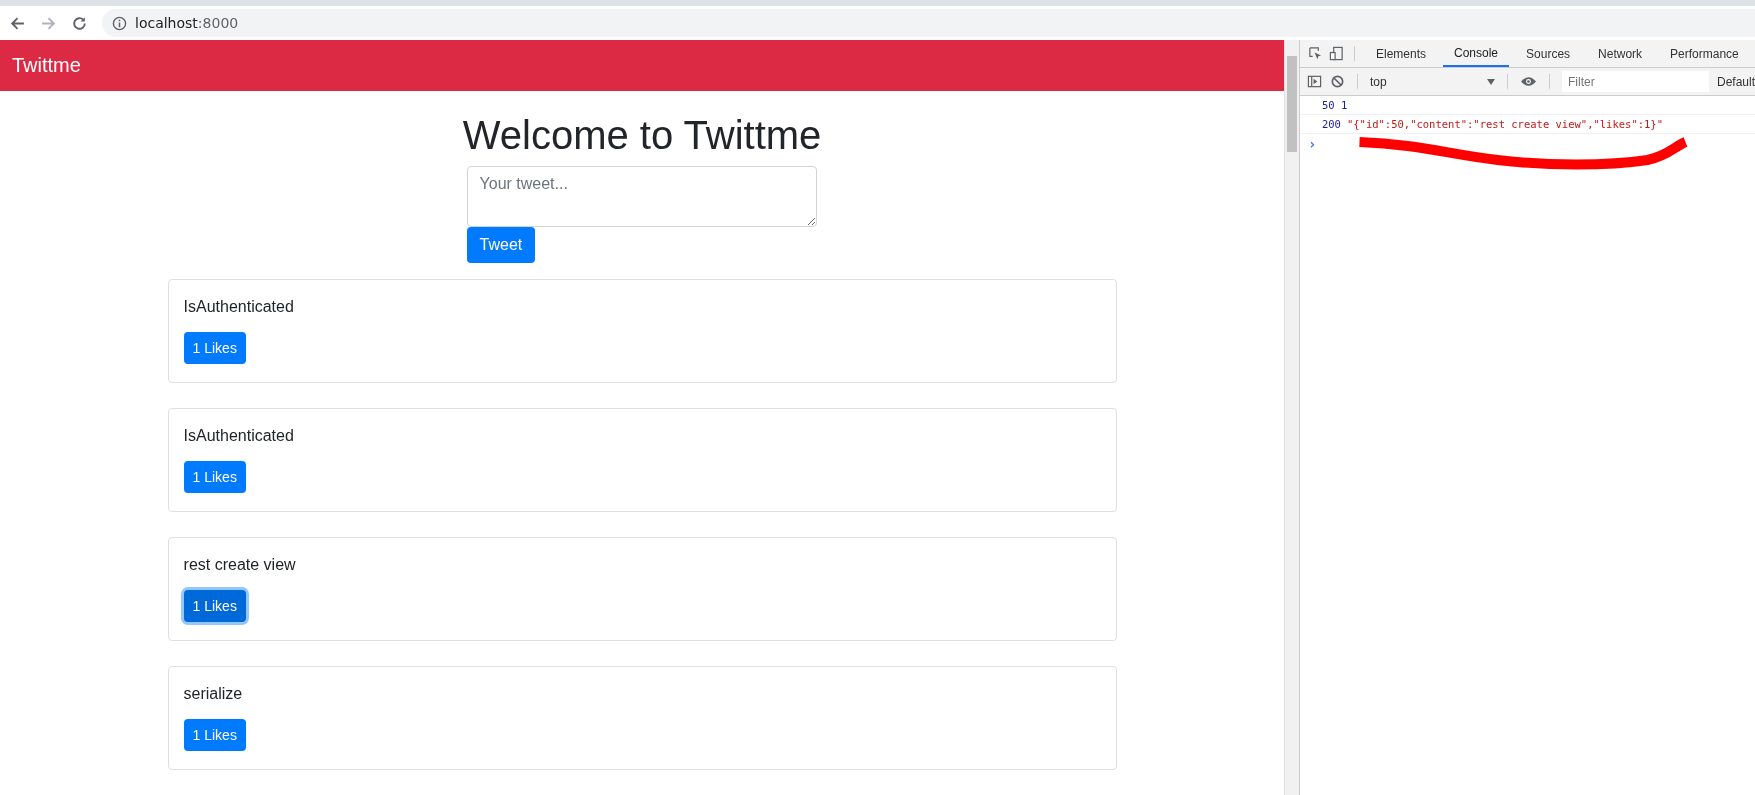 Image resolution: width=1755 pixels, height=795 pixels. What do you see at coordinates (1704, 53) in the screenshot?
I see `devtools-tab: Performance` at bounding box center [1704, 53].